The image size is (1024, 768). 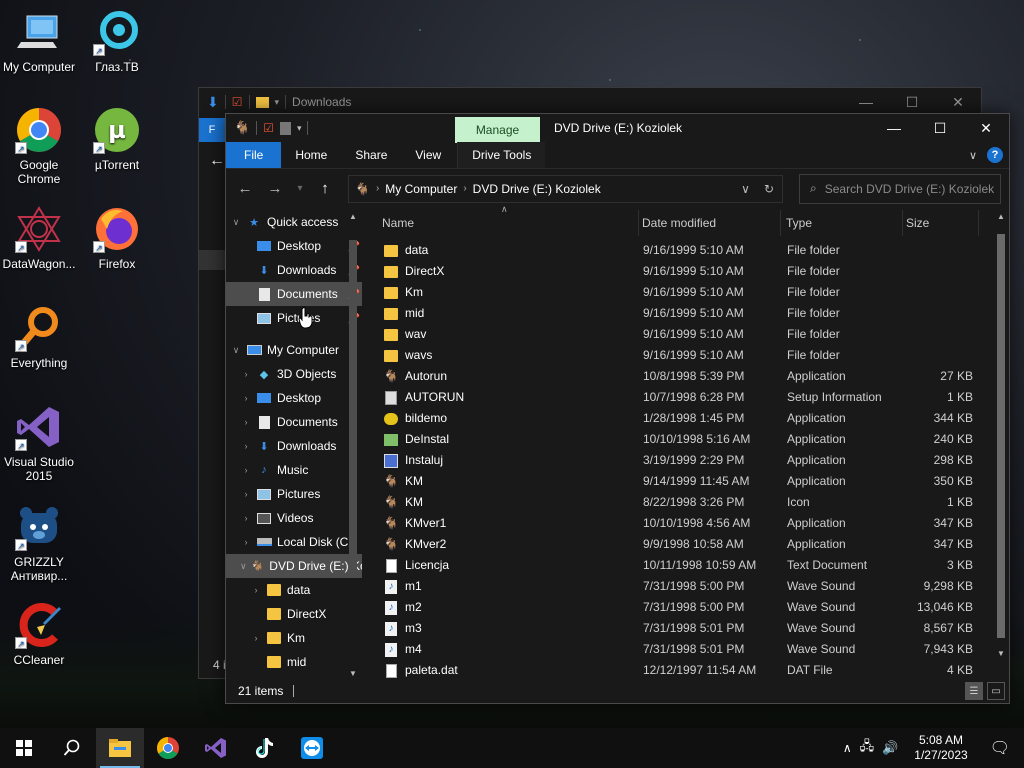 I want to click on breadcrumb-dvd-drive: DVD Drive (E:) Koziolek, so click(x=537, y=189).